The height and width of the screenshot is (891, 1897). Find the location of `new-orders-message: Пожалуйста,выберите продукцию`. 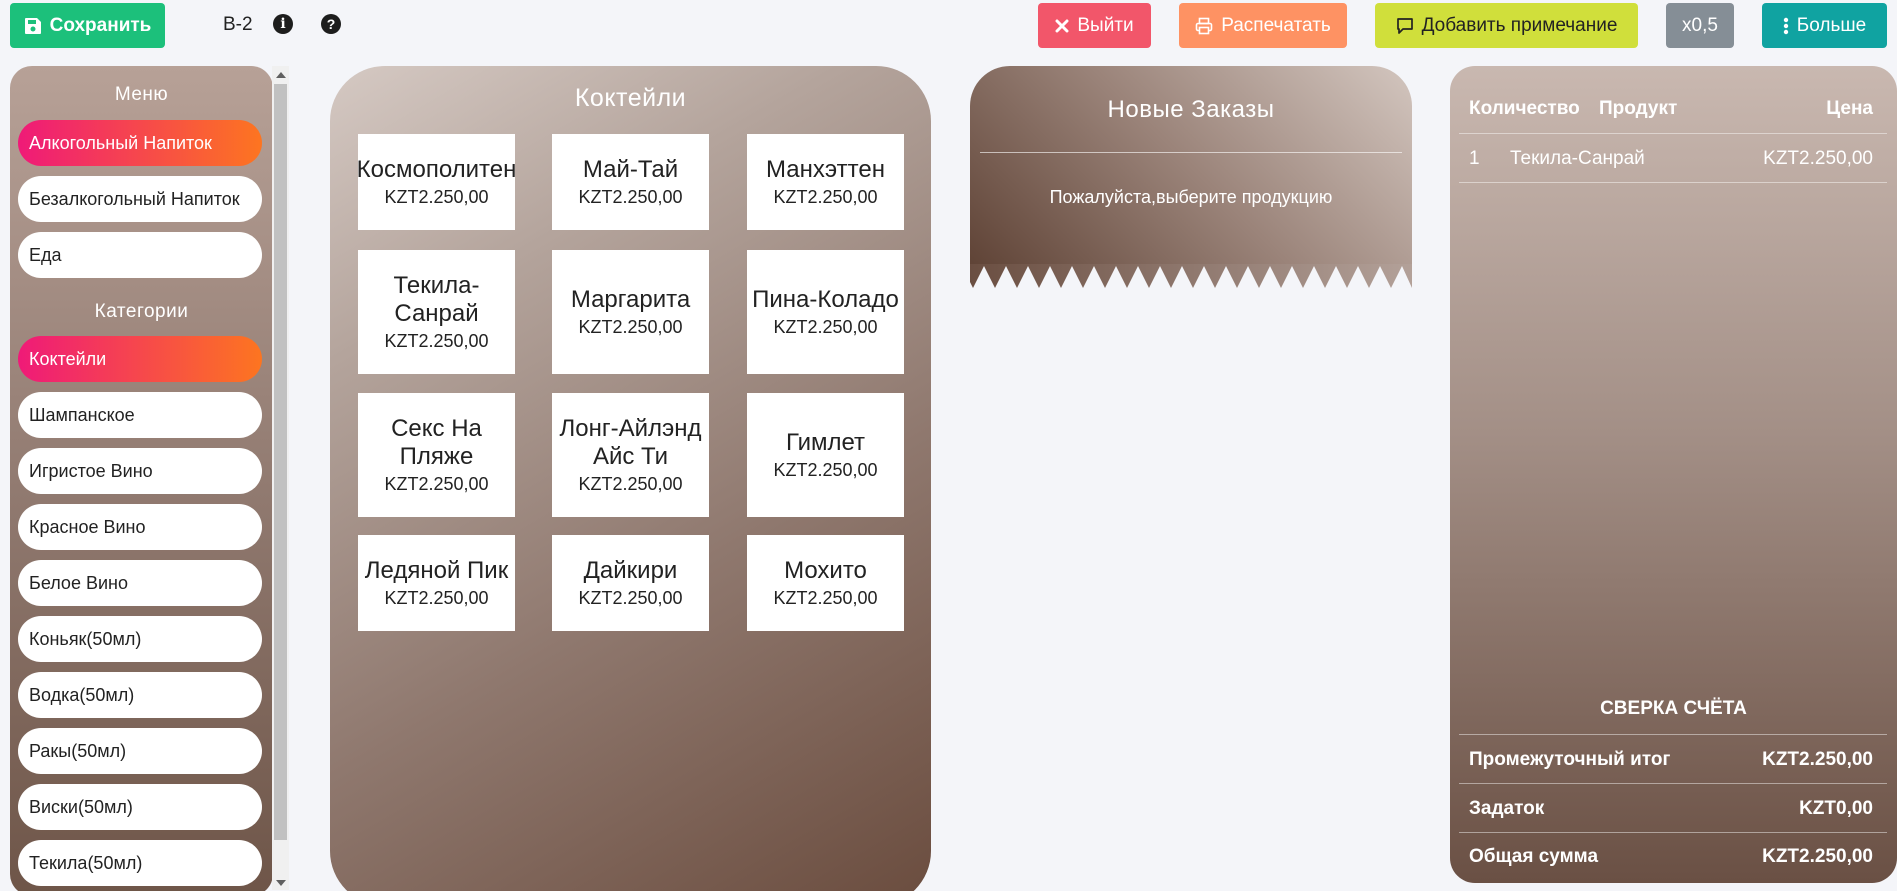

new-orders-message: Пожалуйста,выберите продукцию is located at coordinates (1191, 197).